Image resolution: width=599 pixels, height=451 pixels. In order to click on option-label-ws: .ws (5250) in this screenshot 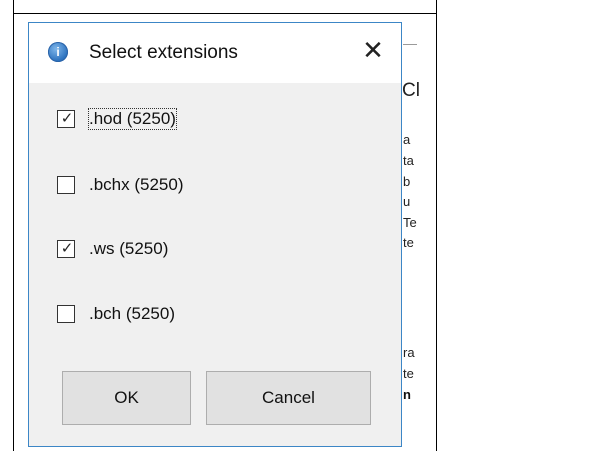, I will do `click(128, 249)`.